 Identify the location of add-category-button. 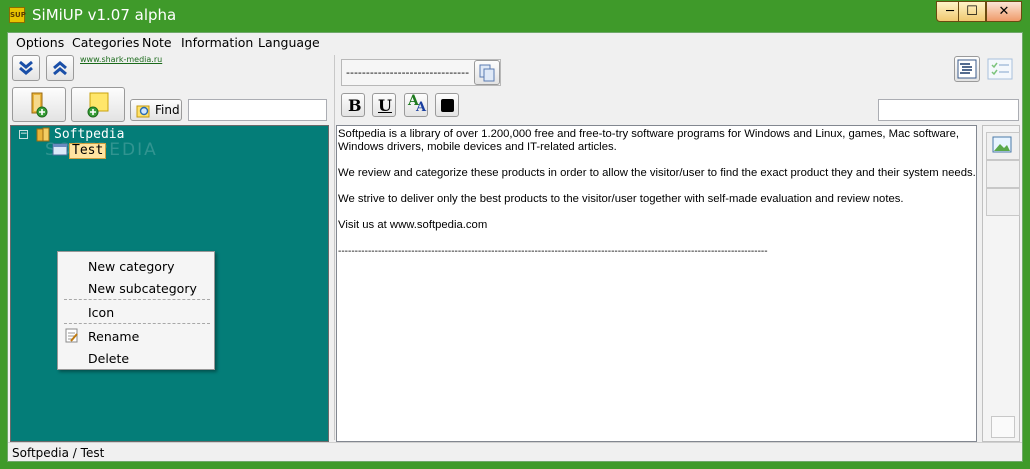
(39, 104).